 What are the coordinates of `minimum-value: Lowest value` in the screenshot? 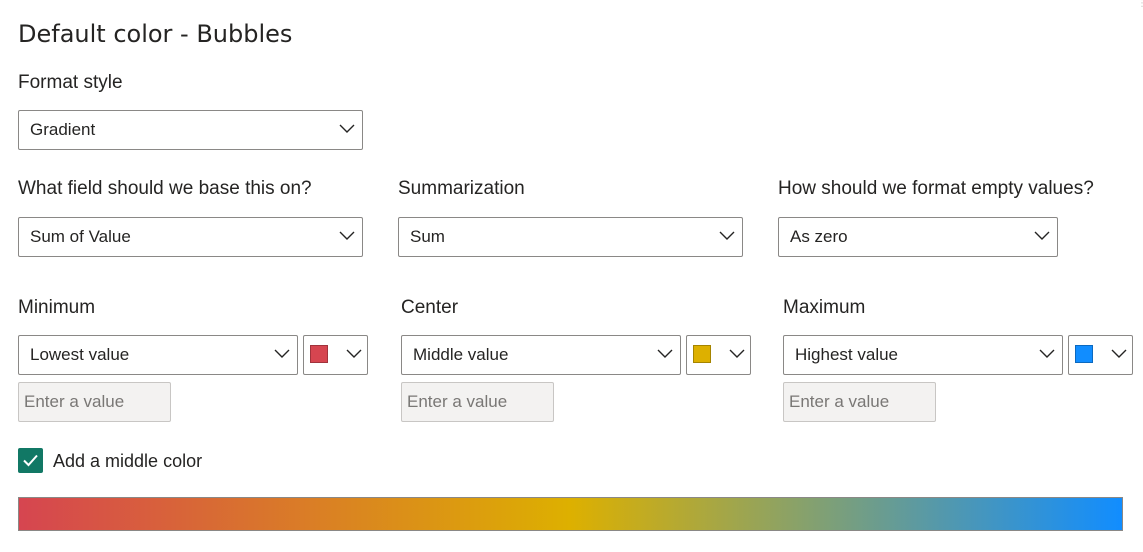 It's located at (80, 354).